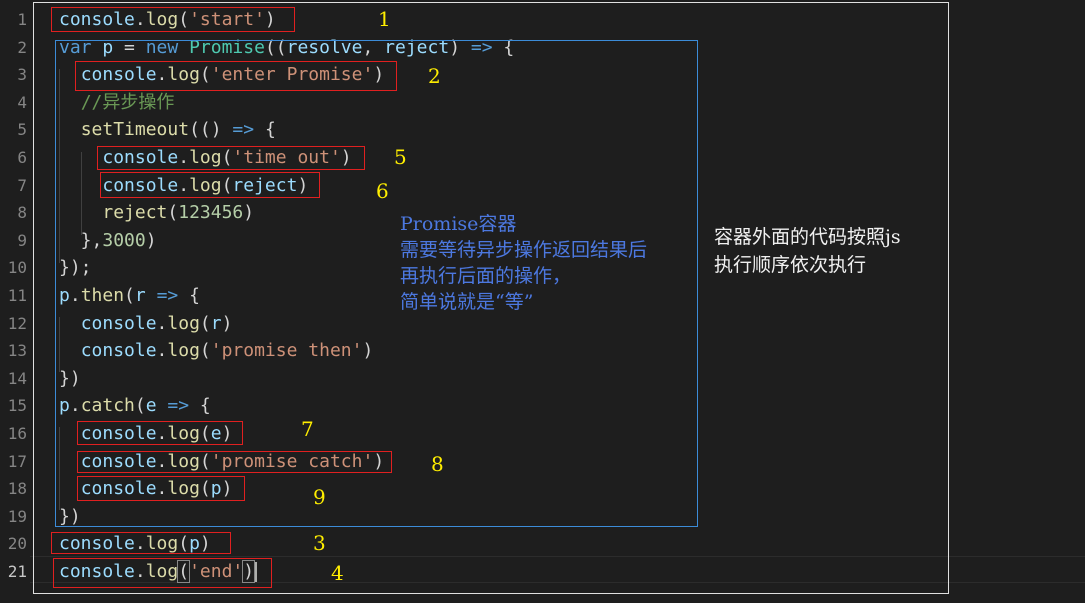 This screenshot has width=1085, height=603. Describe the element at coordinates (437, 464) in the screenshot. I see `order-label: 8` at that location.